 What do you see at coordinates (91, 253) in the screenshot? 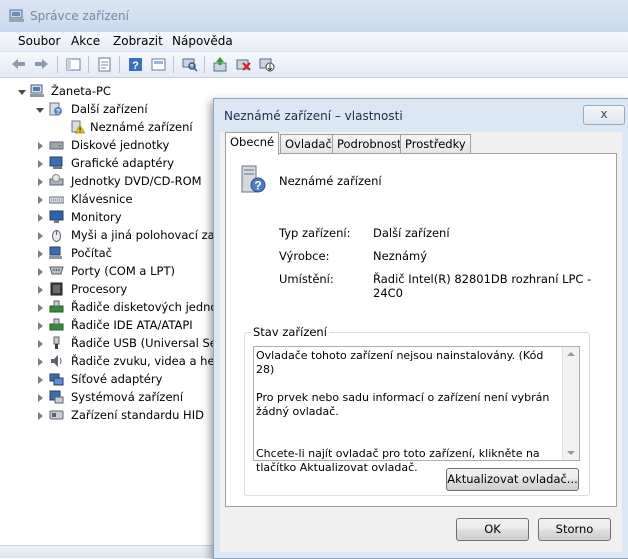
I see `tree-item-label: Počítač` at bounding box center [91, 253].